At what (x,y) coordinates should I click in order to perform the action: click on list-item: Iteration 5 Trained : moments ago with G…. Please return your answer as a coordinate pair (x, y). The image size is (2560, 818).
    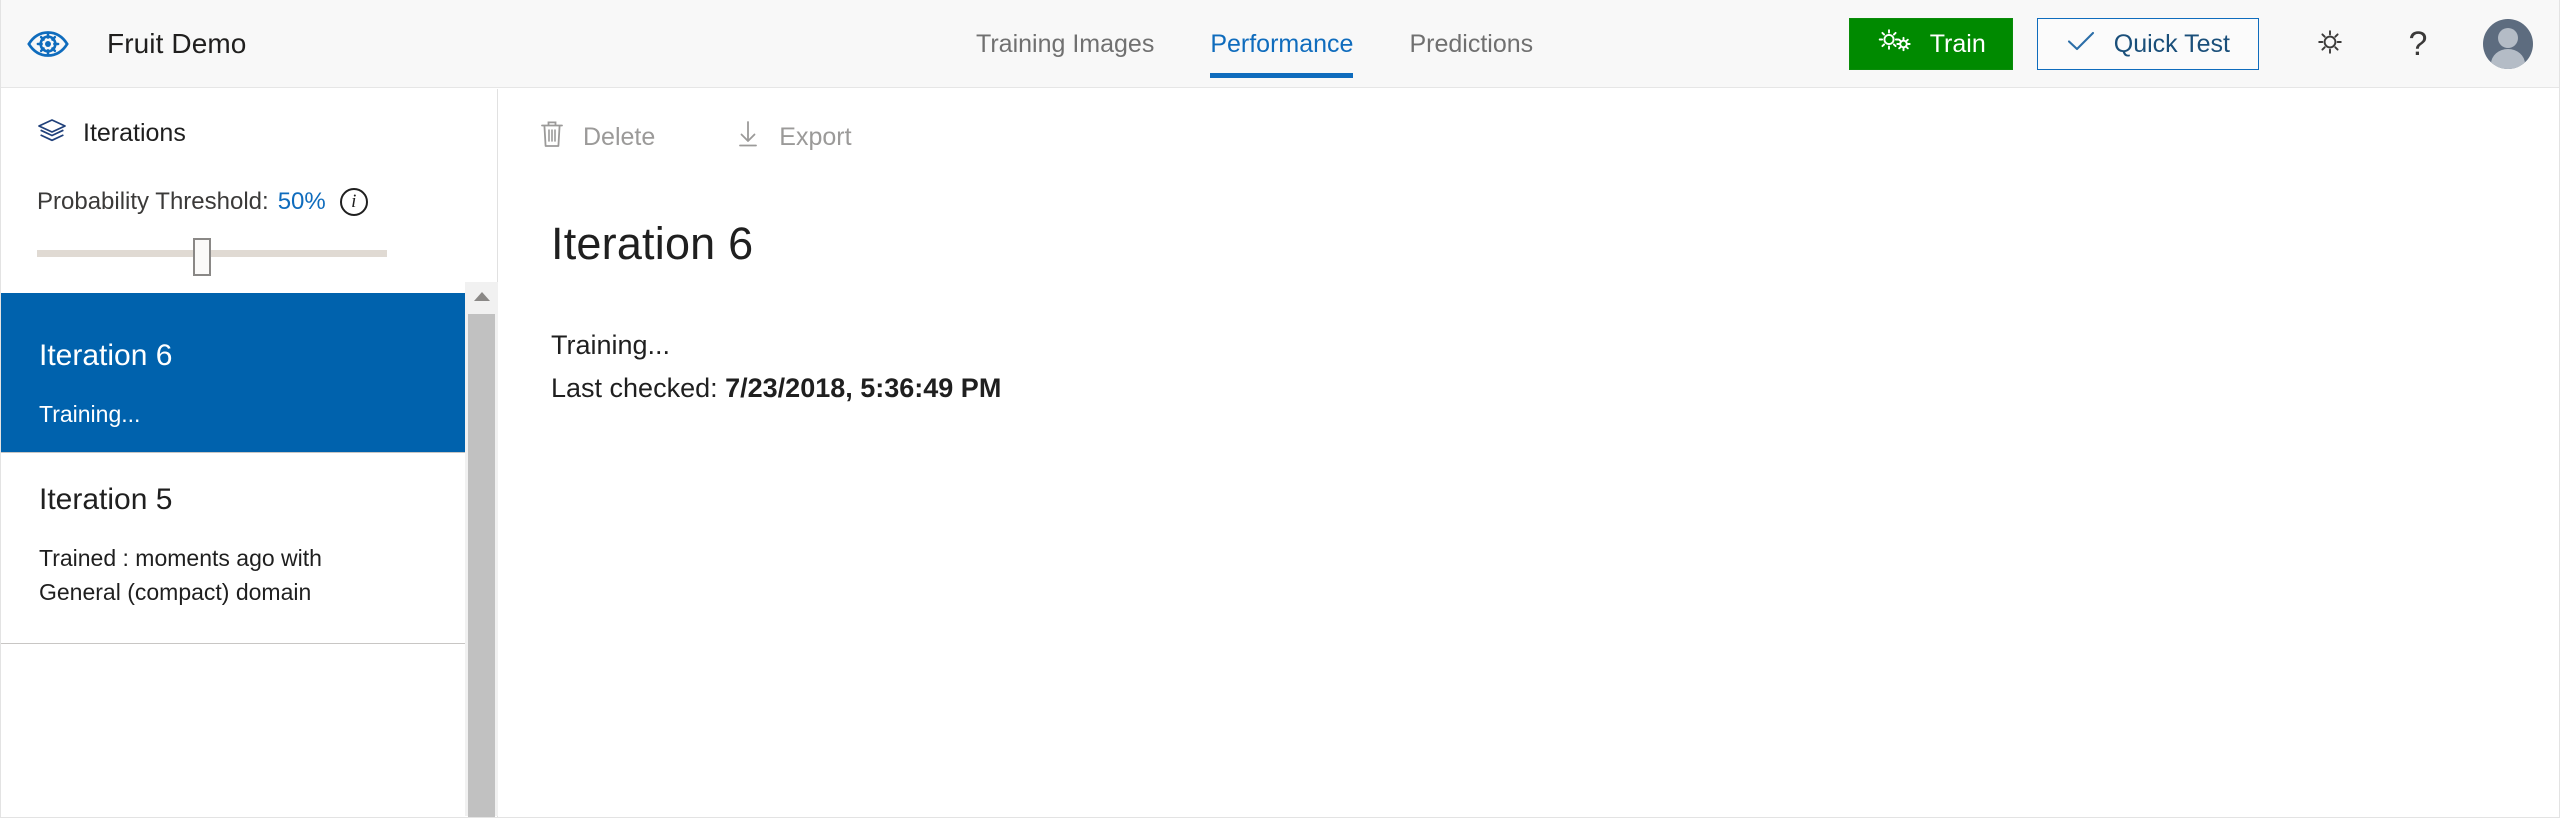
    Looking at the image, I should click on (233, 549).